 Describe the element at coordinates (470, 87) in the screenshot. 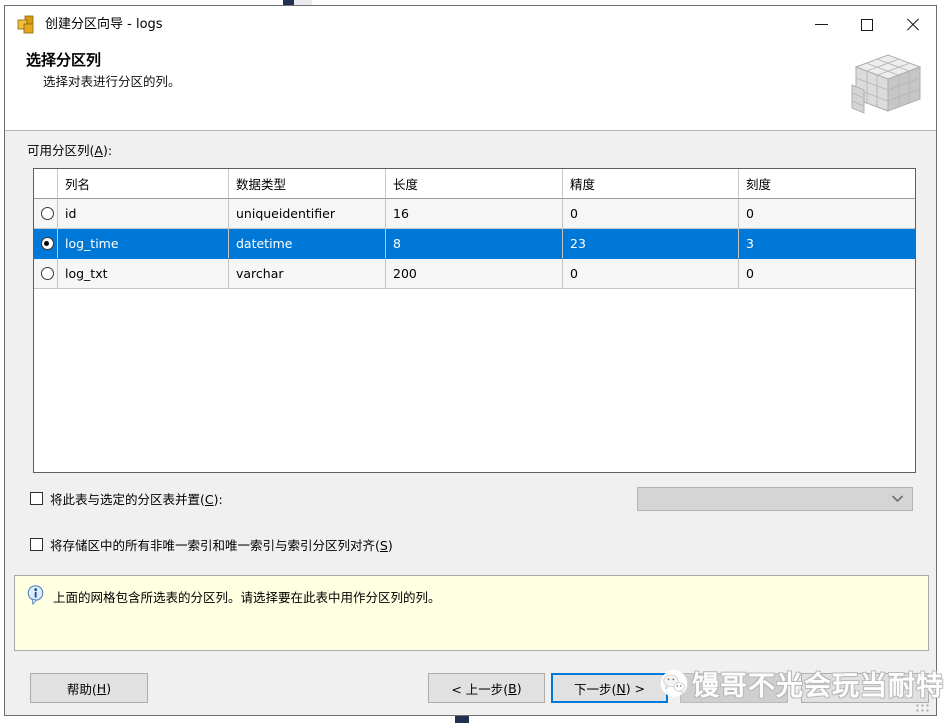

I see `wizard-header: 选择分区列 选择对表进行分区的列。` at that location.